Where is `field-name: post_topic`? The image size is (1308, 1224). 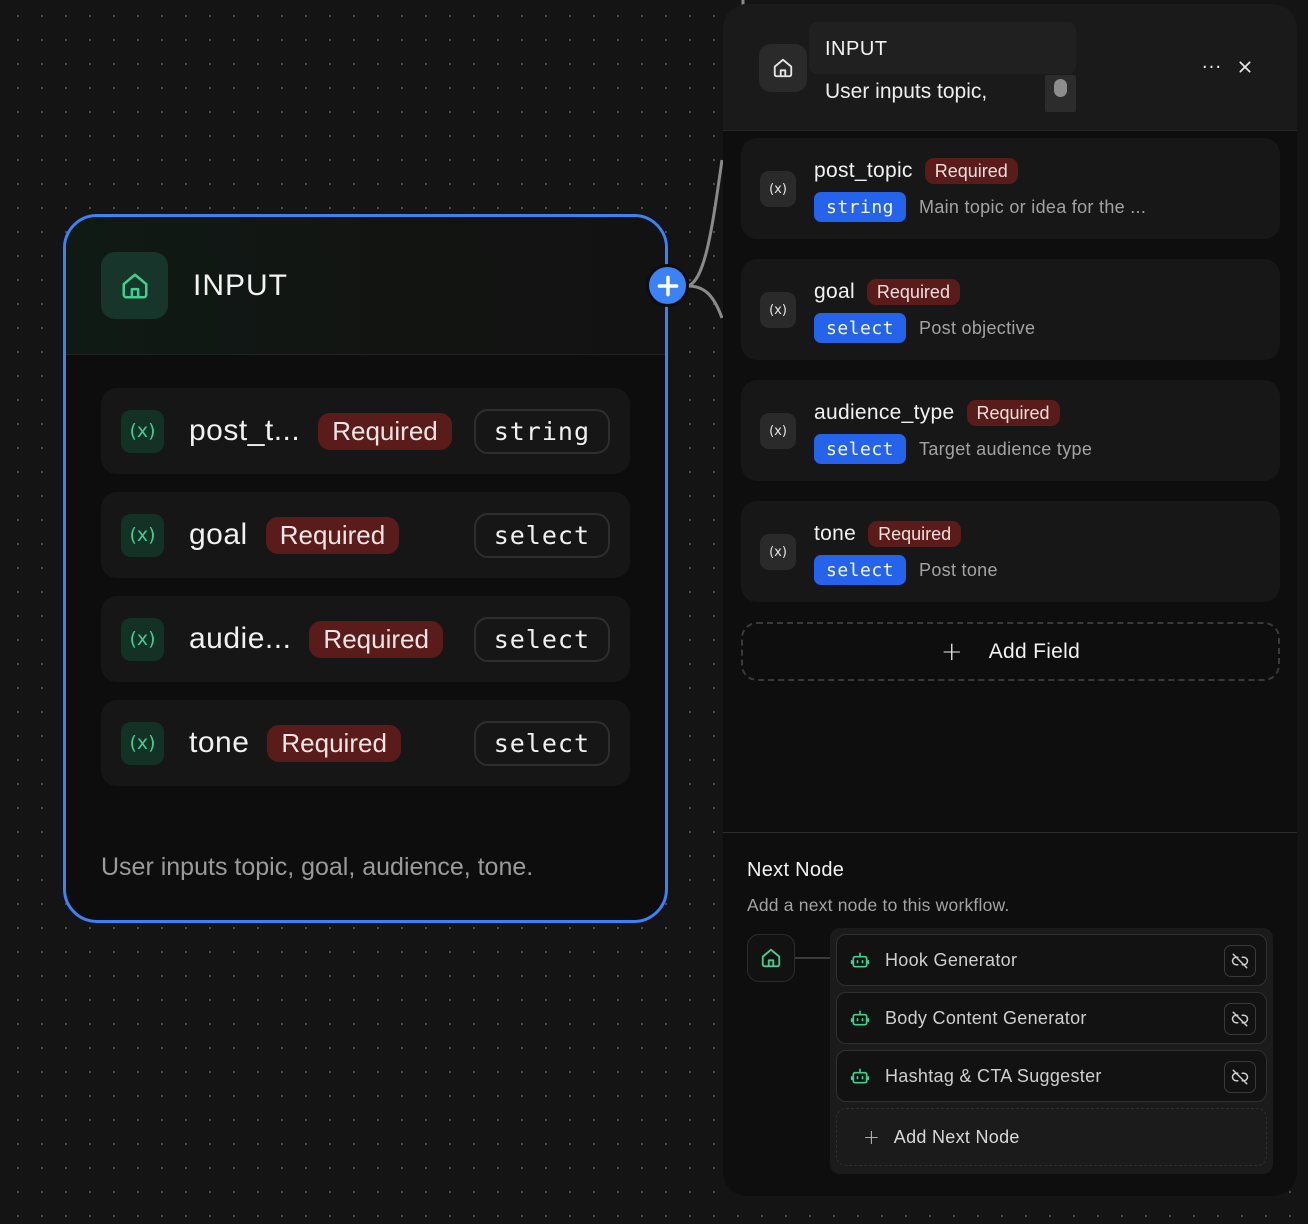 field-name: post_topic is located at coordinates (863, 170).